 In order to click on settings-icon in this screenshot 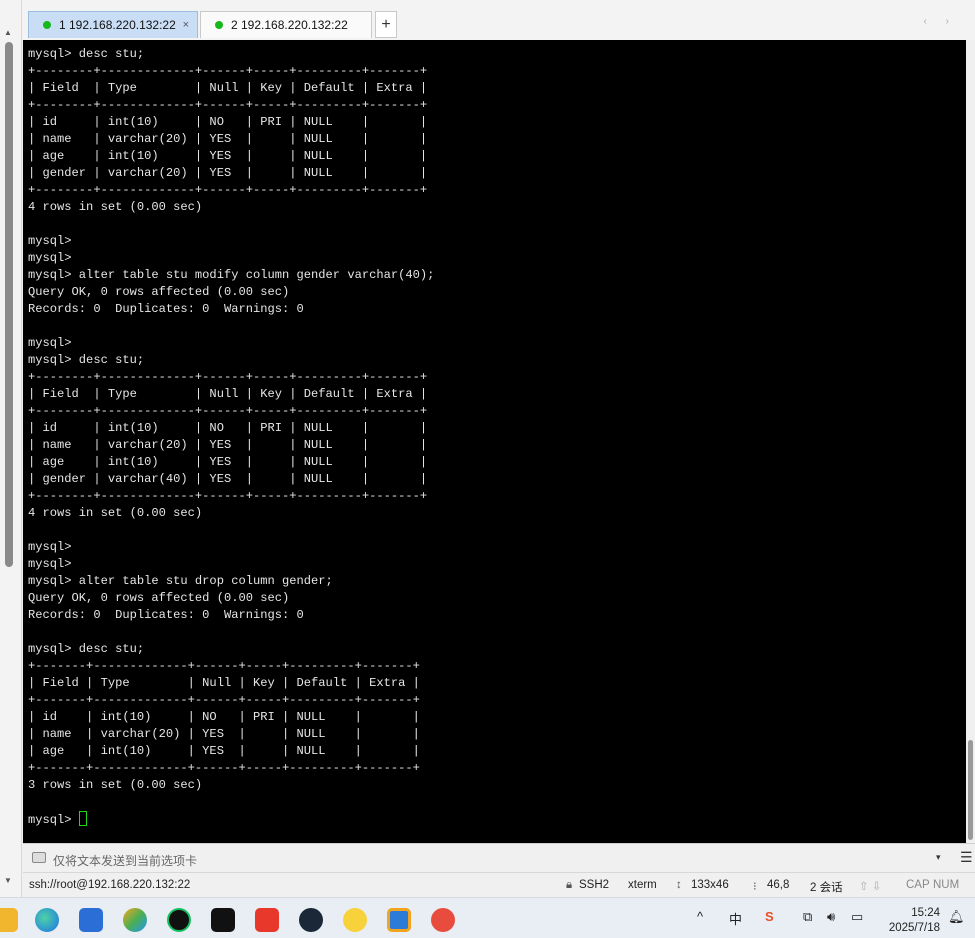, I will do `click(135, 920)`.